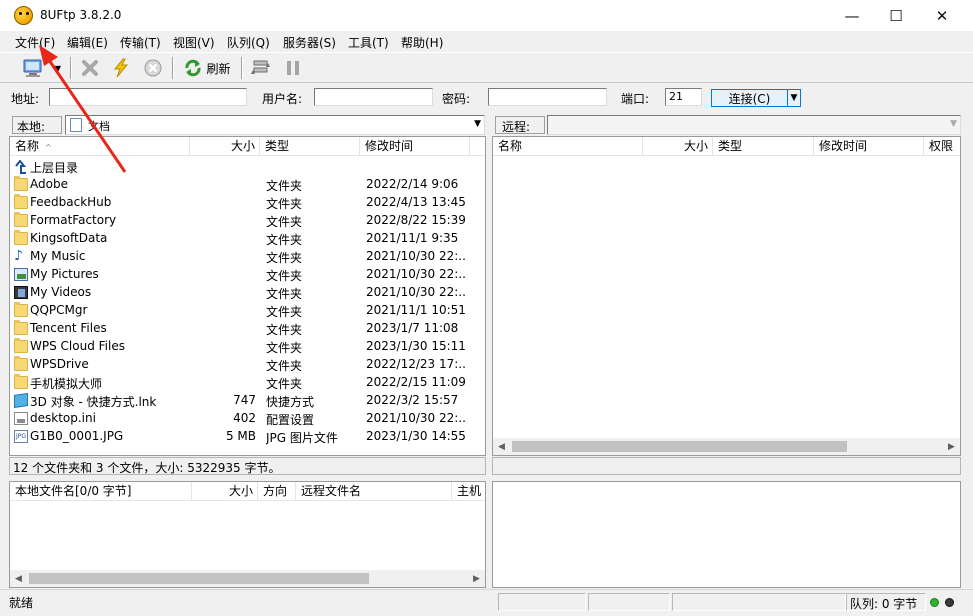 The image size is (973, 616). I want to click on local-file-row: KingsoftData 文件夹 2021/11/1 9:35, so click(247, 239).